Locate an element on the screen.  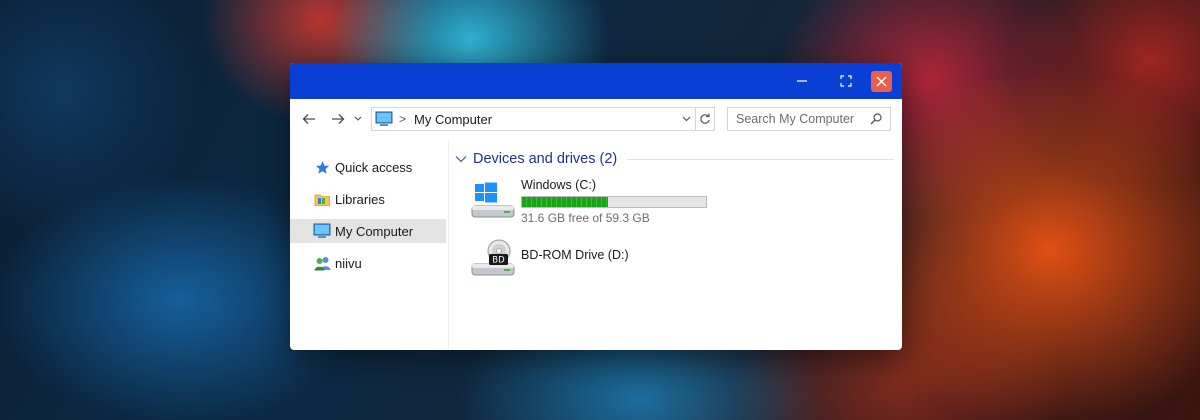
drive-usage-bar is located at coordinates (614, 202).